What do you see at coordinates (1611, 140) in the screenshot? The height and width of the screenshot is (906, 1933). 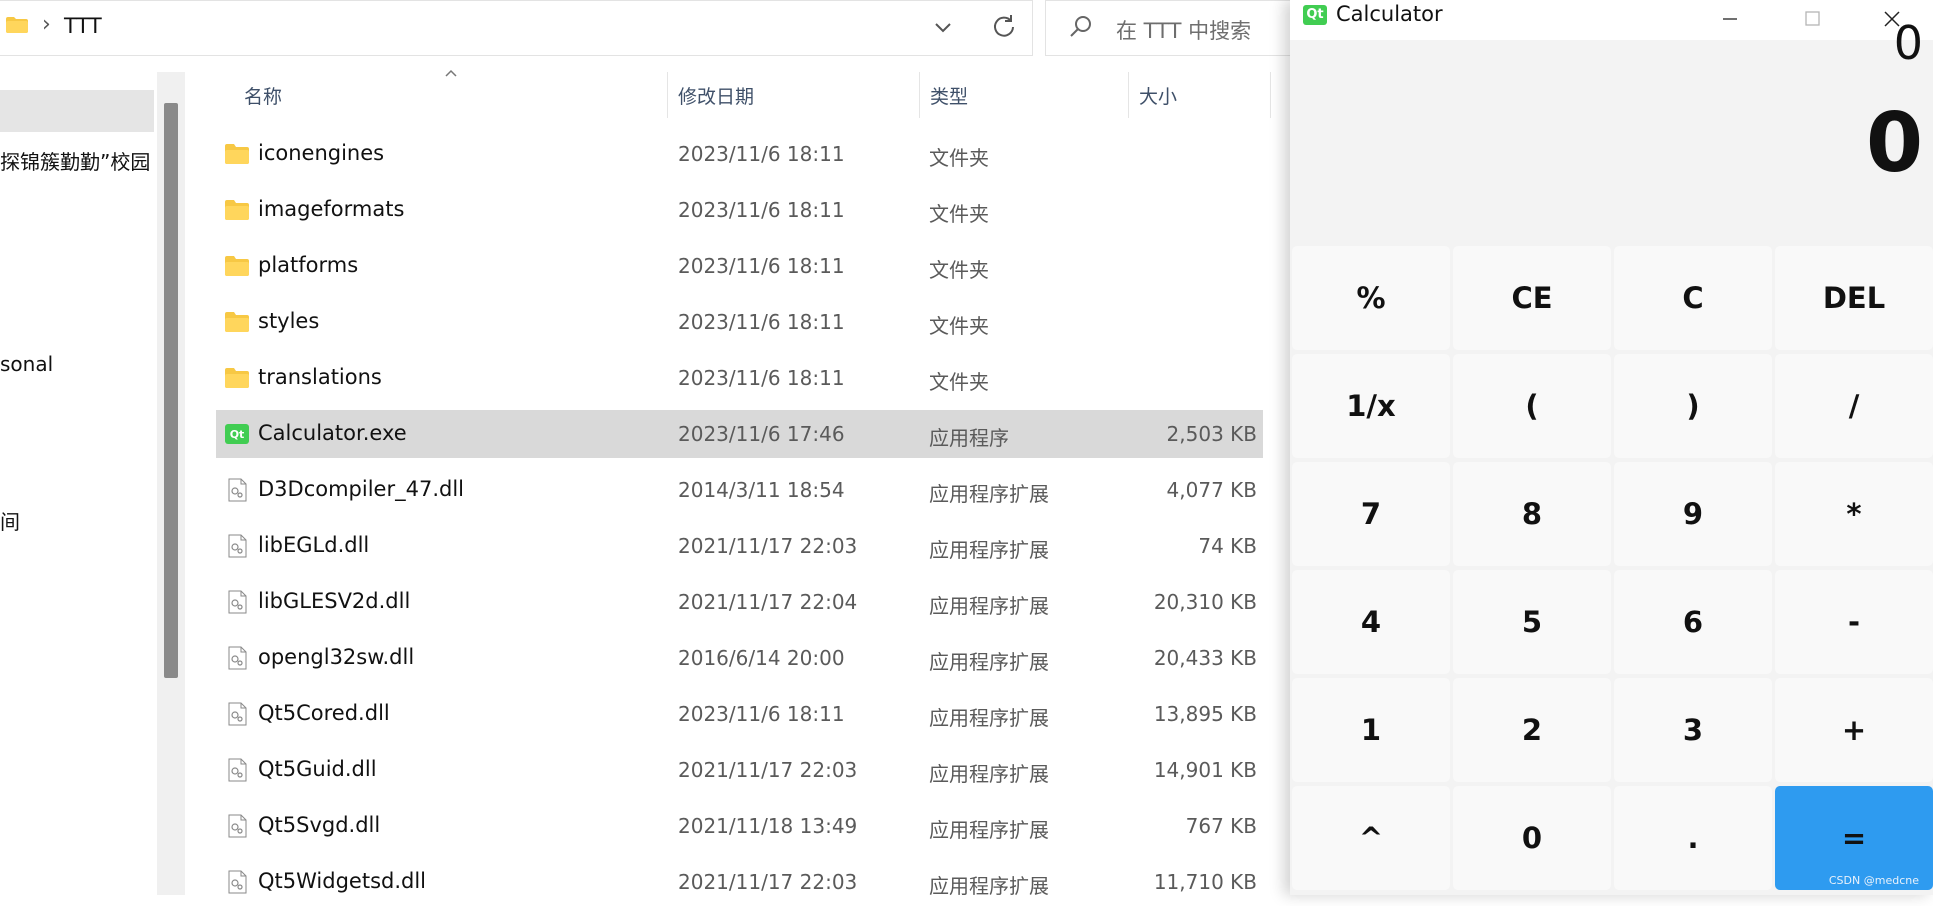 I see `calculator-display` at bounding box center [1611, 140].